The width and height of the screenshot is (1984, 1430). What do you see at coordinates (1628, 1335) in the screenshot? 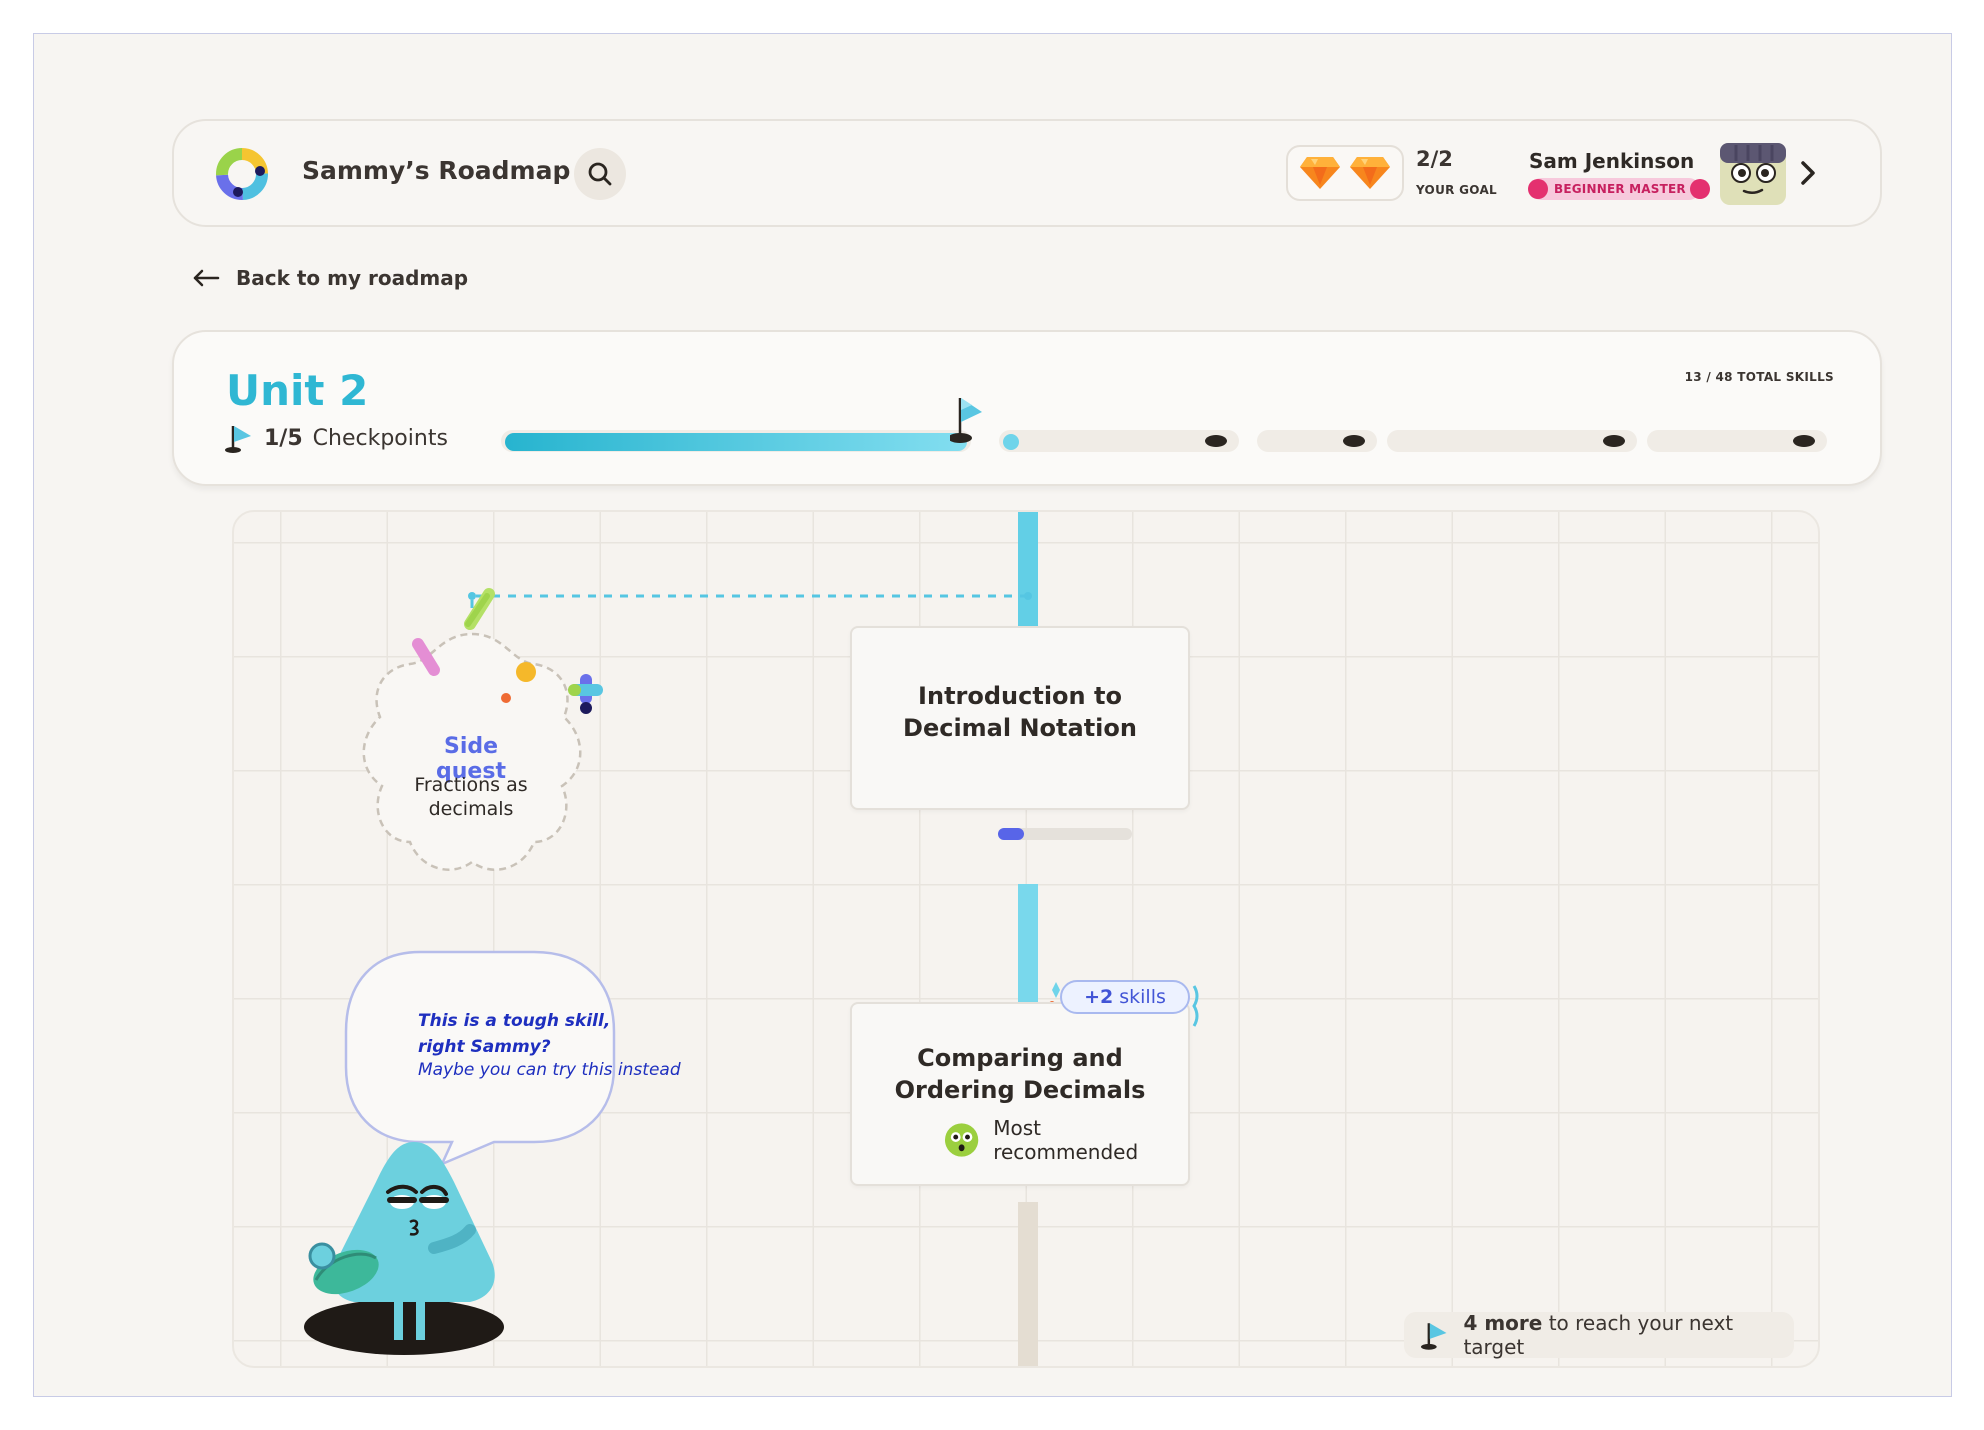
I see `next-target-text: 4 more to reach your next target` at bounding box center [1628, 1335].